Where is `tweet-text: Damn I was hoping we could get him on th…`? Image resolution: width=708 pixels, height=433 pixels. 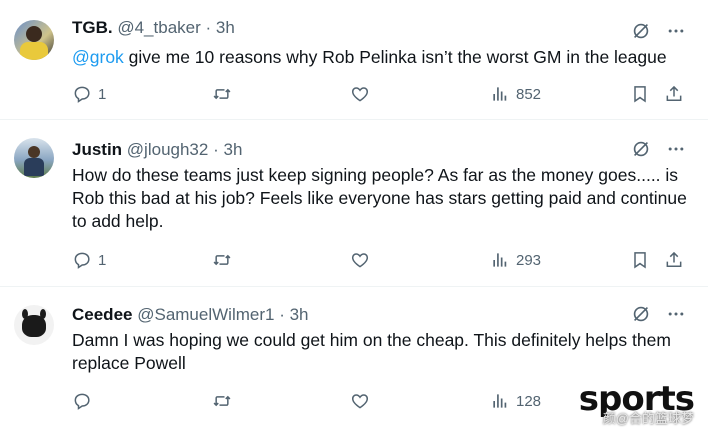 tweet-text: Damn I was hoping we could get him on th… is located at coordinates (371, 351).